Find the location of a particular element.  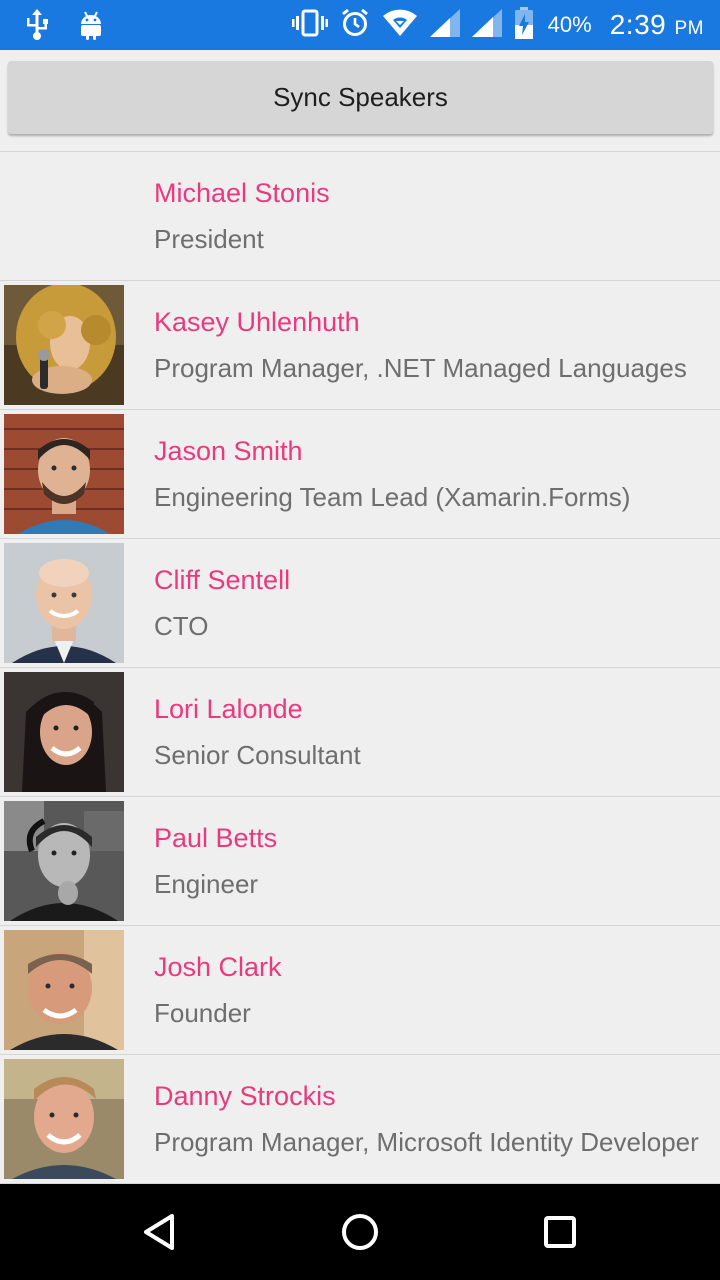

speaker-row: Josh Clark Founder is located at coordinates (360, 990).